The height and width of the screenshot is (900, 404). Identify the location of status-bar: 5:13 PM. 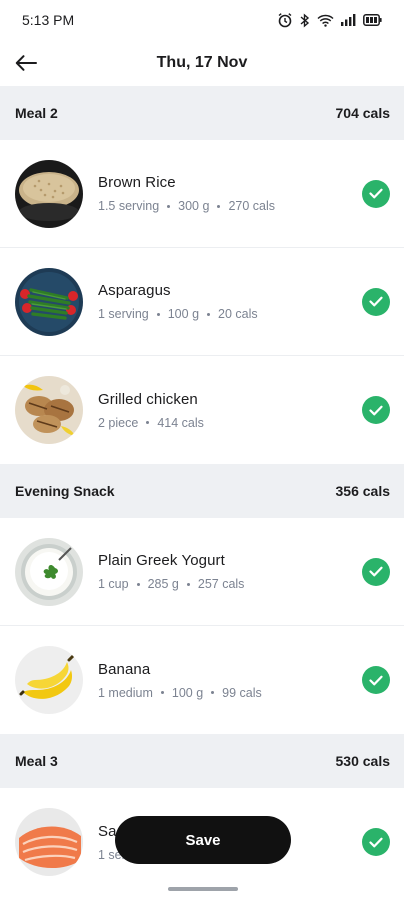
(202, 20).